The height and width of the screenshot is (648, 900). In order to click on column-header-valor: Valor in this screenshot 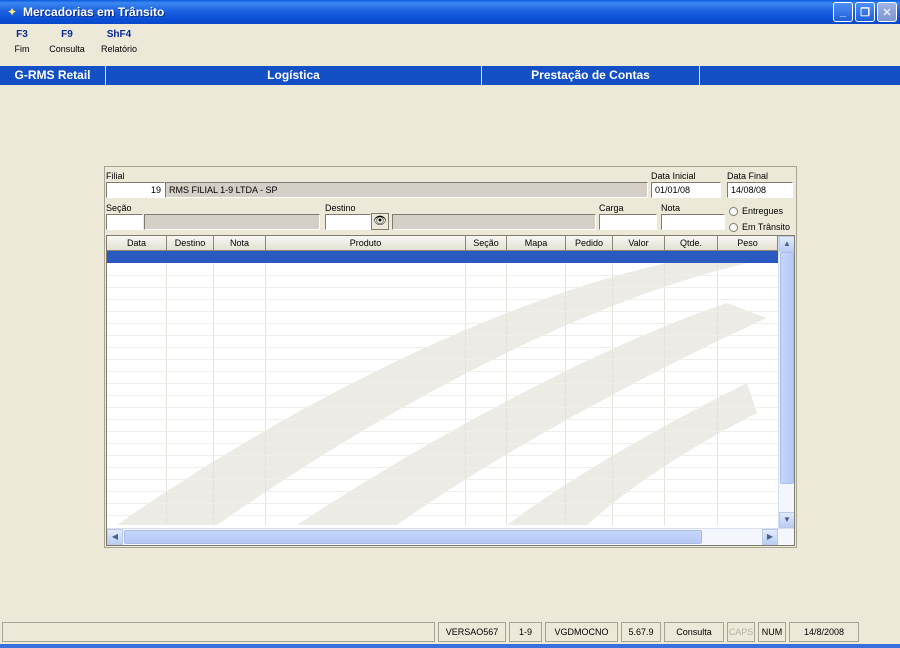, I will do `click(639, 243)`.